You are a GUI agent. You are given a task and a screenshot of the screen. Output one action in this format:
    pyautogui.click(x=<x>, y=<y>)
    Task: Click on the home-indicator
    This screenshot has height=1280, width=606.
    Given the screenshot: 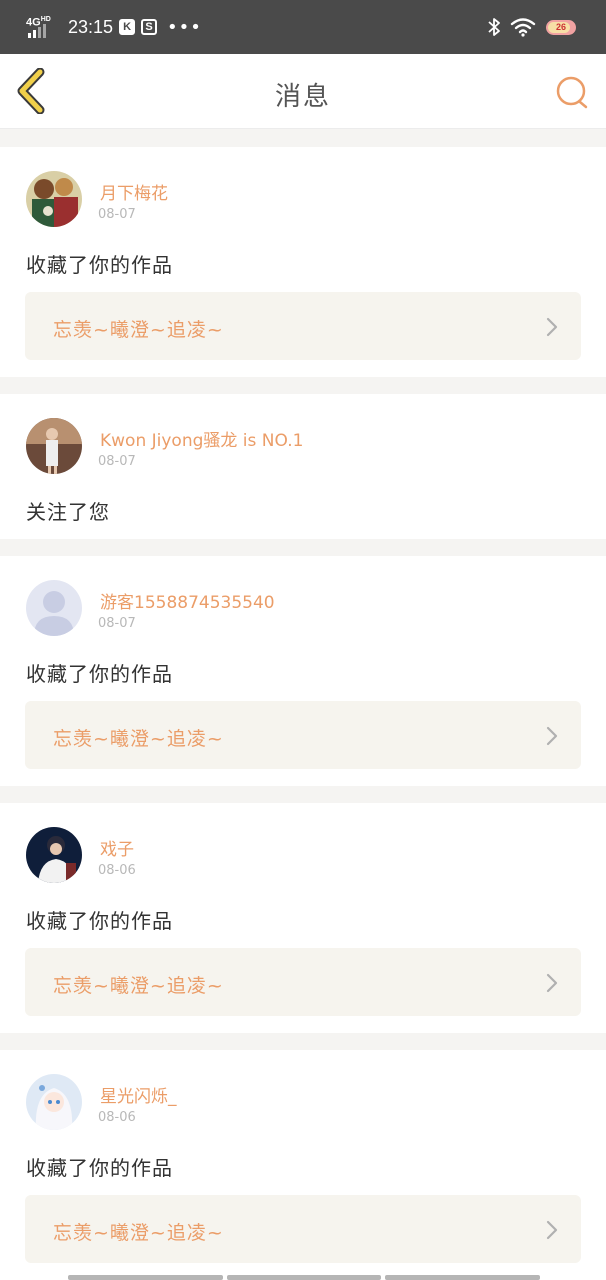 What is the action you would take?
    pyautogui.click(x=304, y=1277)
    